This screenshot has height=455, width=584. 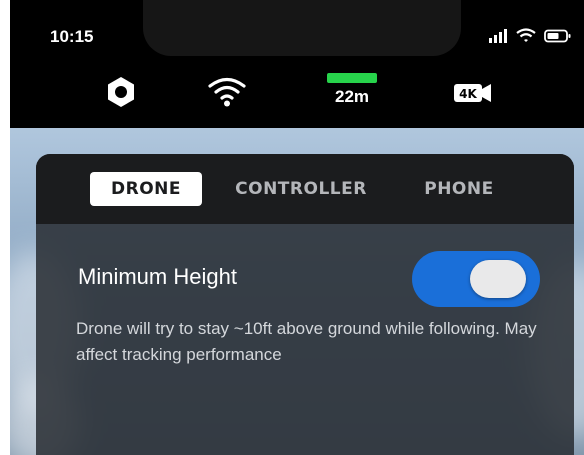 I want to click on altitude-value: 22m, so click(x=352, y=96).